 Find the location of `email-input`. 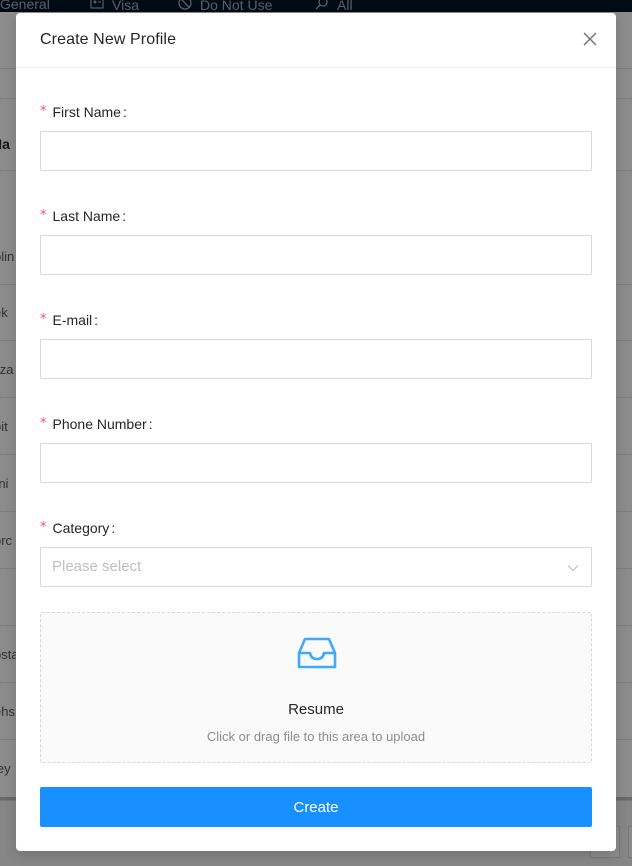

email-input is located at coordinates (316, 359).